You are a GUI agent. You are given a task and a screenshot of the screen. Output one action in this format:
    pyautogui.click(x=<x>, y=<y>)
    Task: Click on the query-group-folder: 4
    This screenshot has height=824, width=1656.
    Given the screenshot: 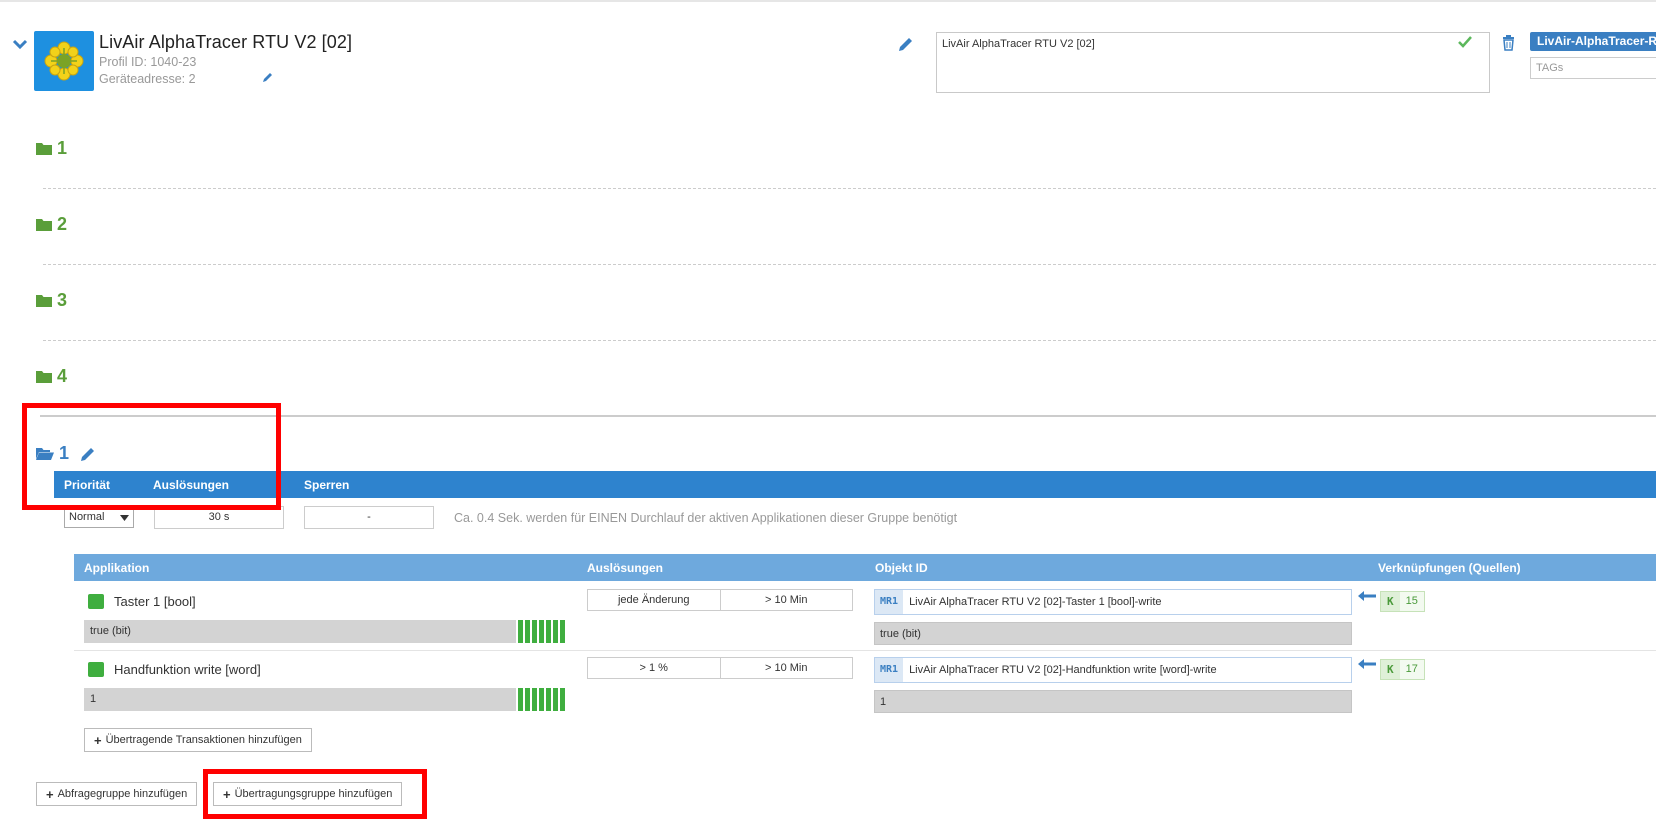 What is the action you would take?
    pyautogui.click(x=51, y=376)
    